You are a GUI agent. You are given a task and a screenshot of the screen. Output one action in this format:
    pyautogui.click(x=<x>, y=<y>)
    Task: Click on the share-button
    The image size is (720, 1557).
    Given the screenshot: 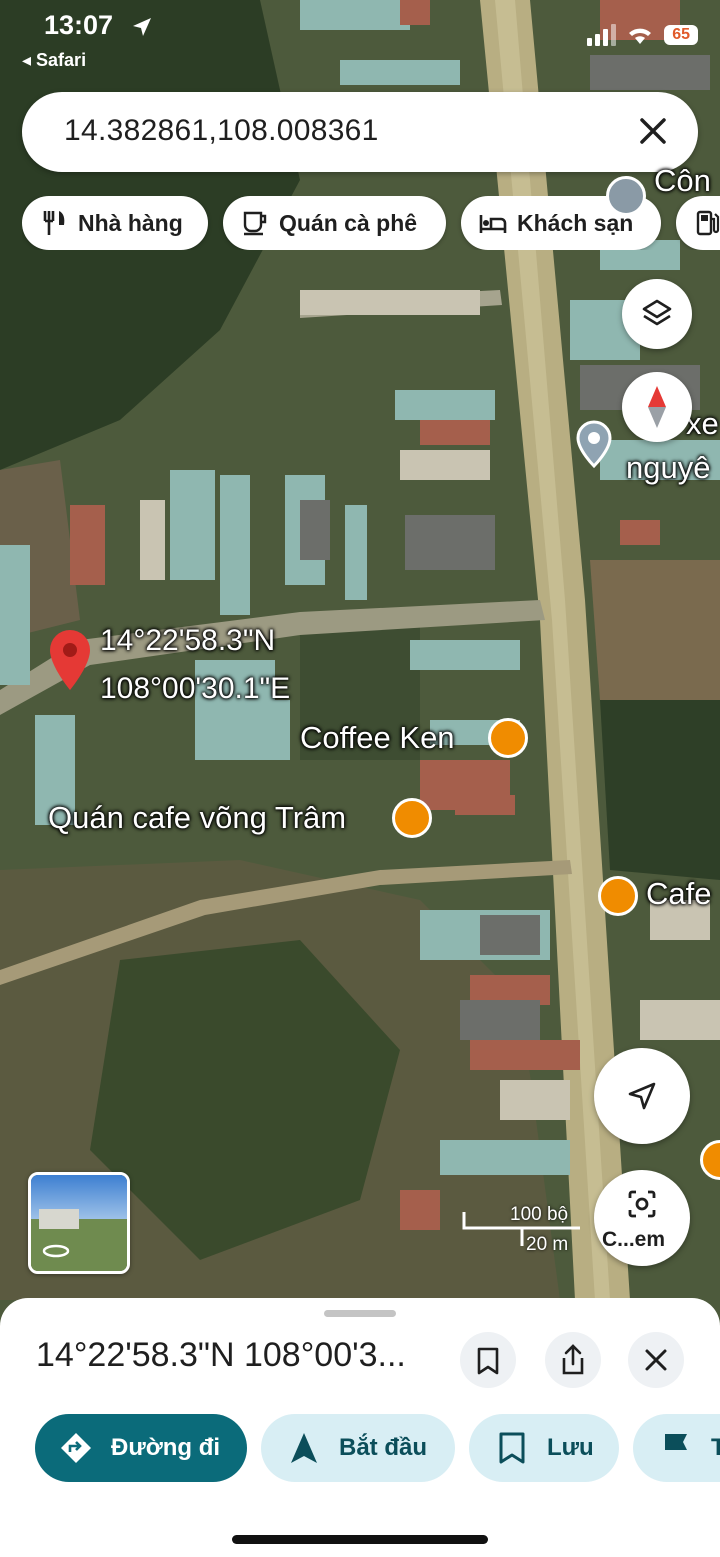 What is the action you would take?
    pyautogui.click(x=573, y=1360)
    